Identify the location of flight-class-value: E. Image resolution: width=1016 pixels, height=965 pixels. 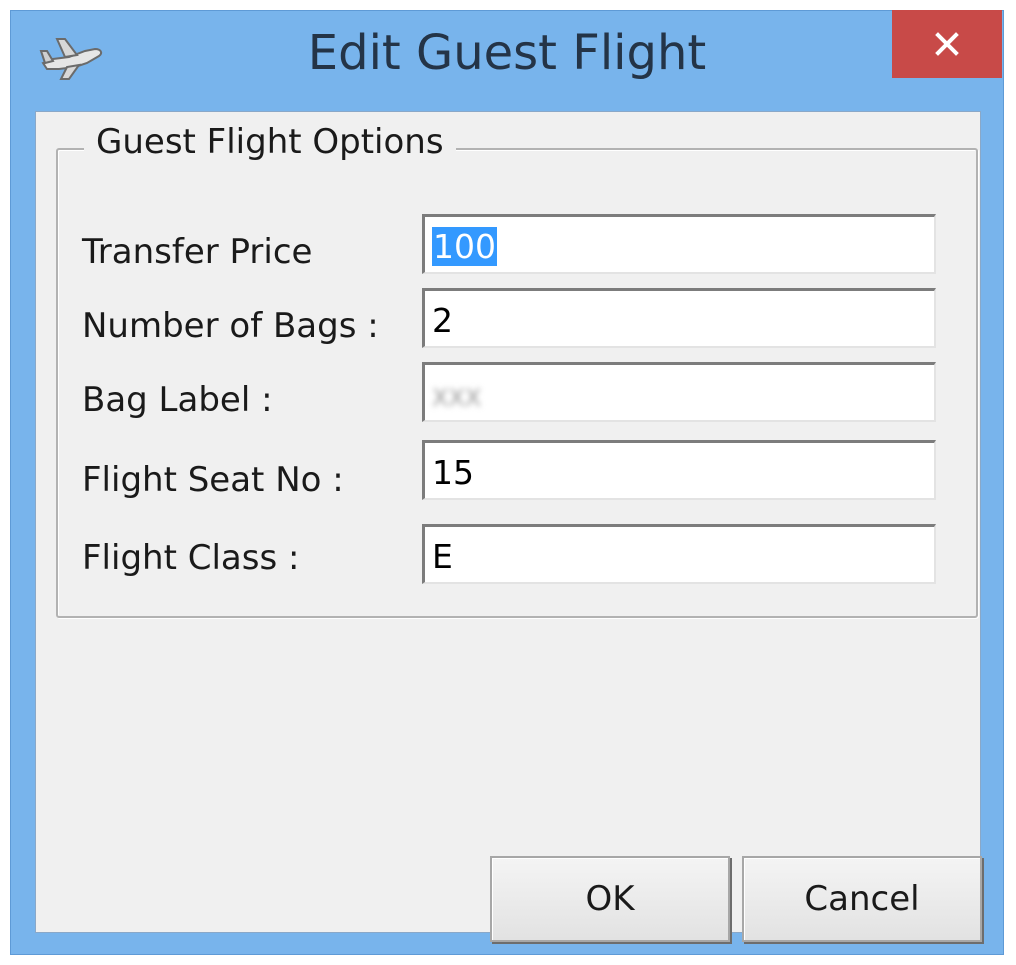
(442, 556).